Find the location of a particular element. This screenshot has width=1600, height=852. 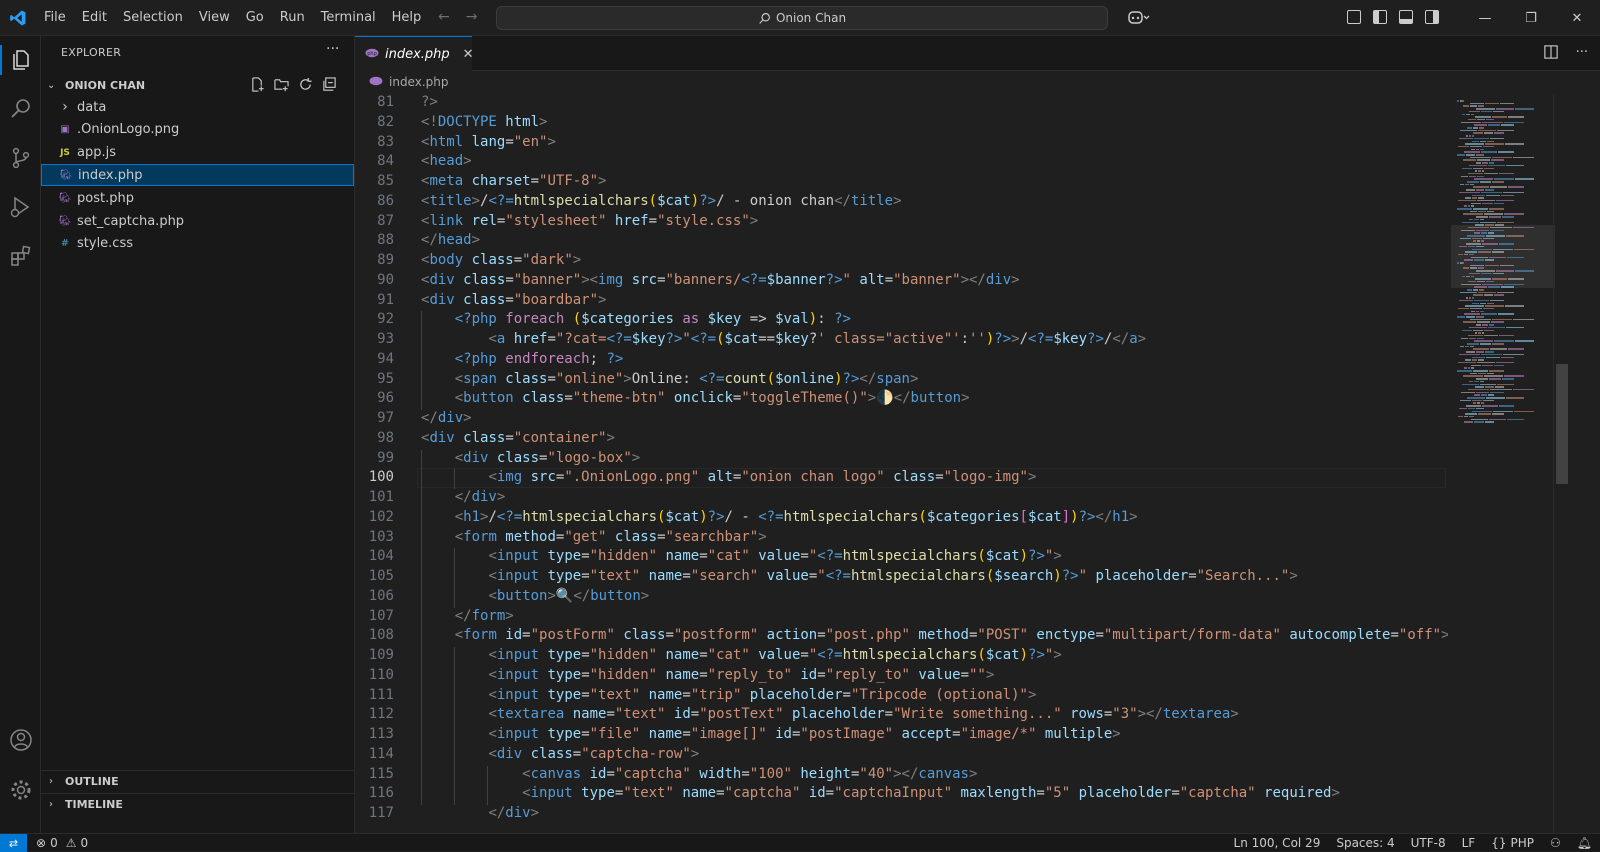

run-debug-icon is located at coordinates (21, 207).